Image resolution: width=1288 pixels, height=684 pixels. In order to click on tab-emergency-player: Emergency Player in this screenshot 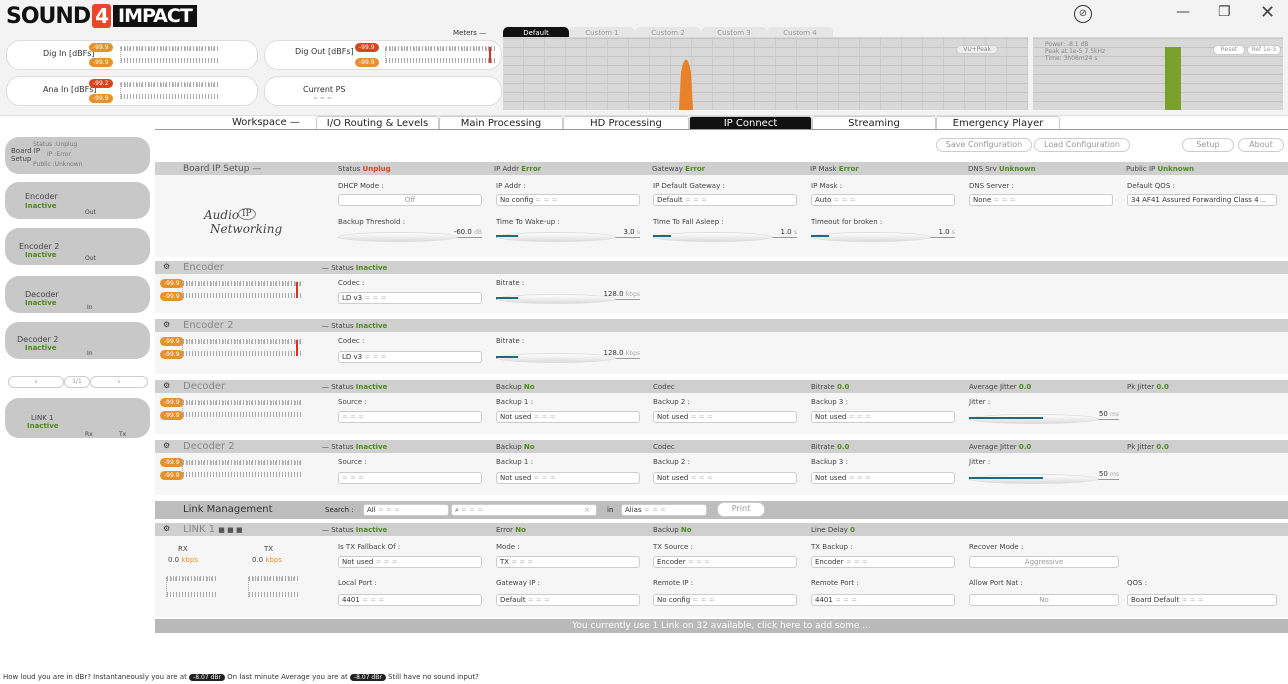, I will do `click(998, 122)`.